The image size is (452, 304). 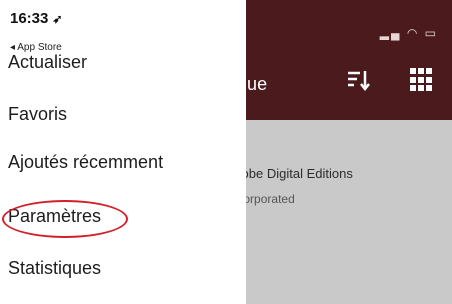 What do you see at coordinates (408, 33) in the screenshot?
I see `status-icons: ▂▄ ◠ ▭` at bounding box center [408, 33].